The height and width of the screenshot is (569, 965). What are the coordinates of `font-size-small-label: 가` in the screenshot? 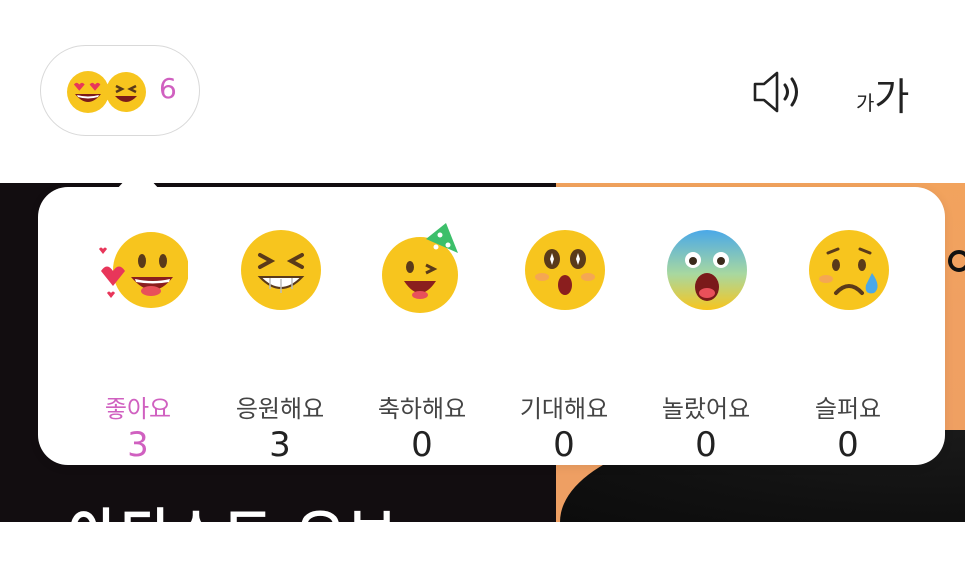 It's located at (865, 103).